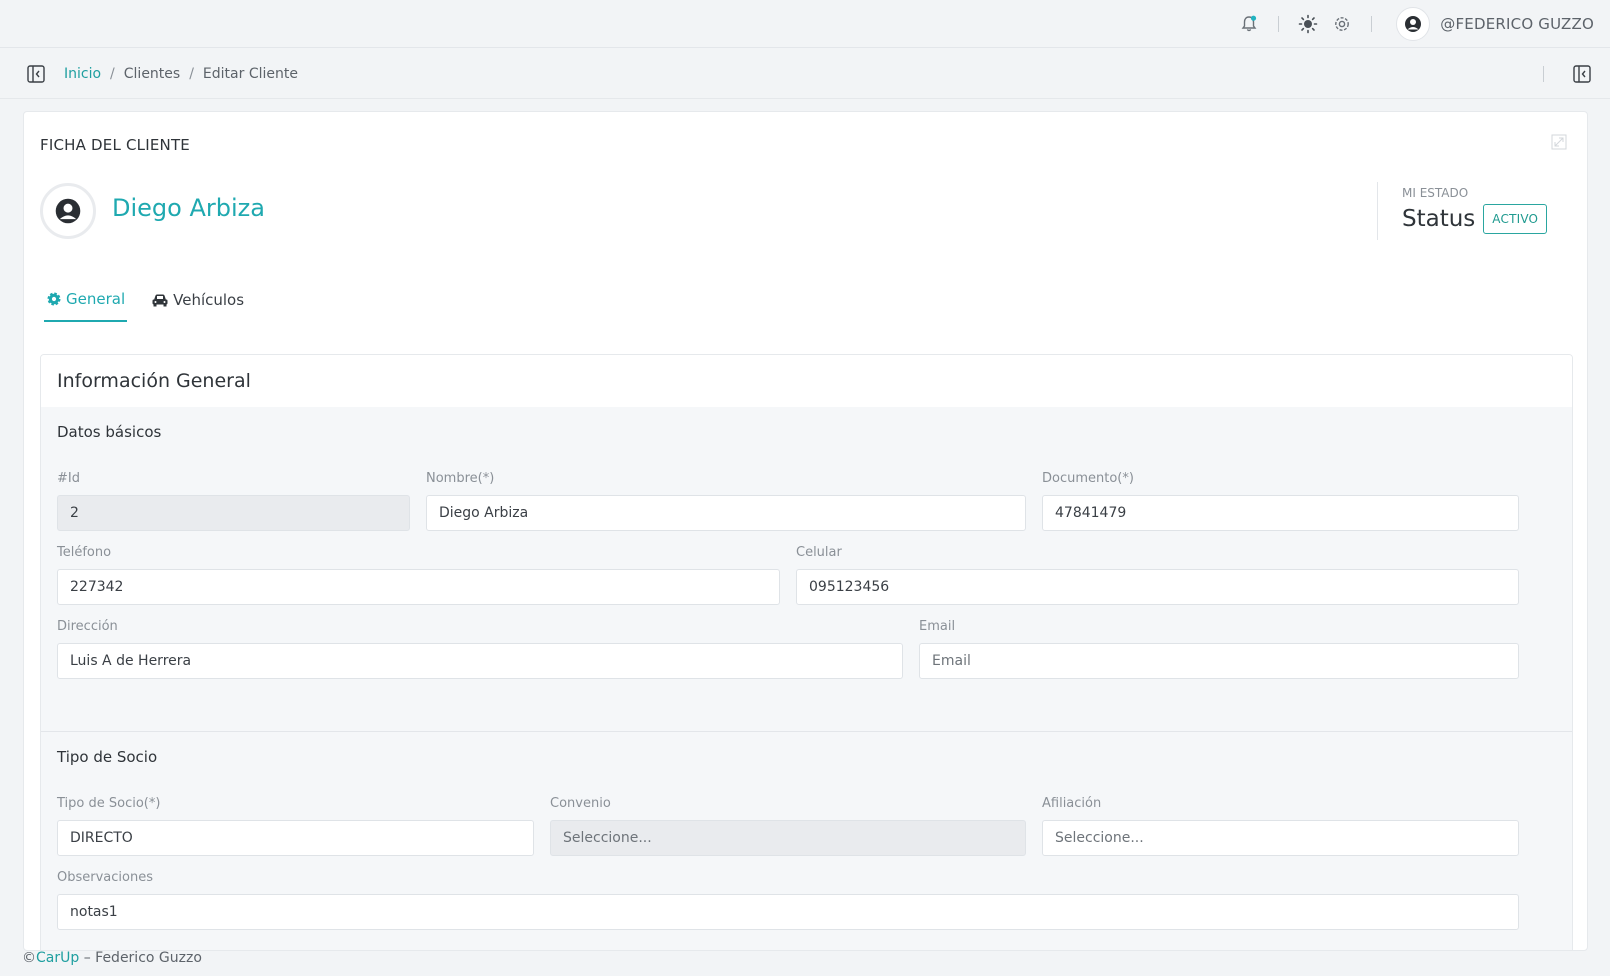  I want to click on tab-general: General, so click(86, 306).